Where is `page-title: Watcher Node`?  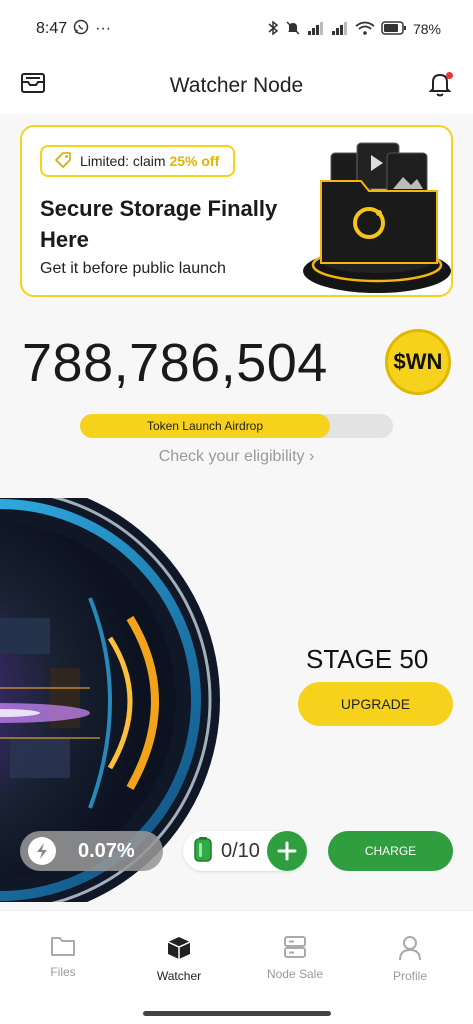 page-title: Watcher Node is located at coordinates (236, 85).